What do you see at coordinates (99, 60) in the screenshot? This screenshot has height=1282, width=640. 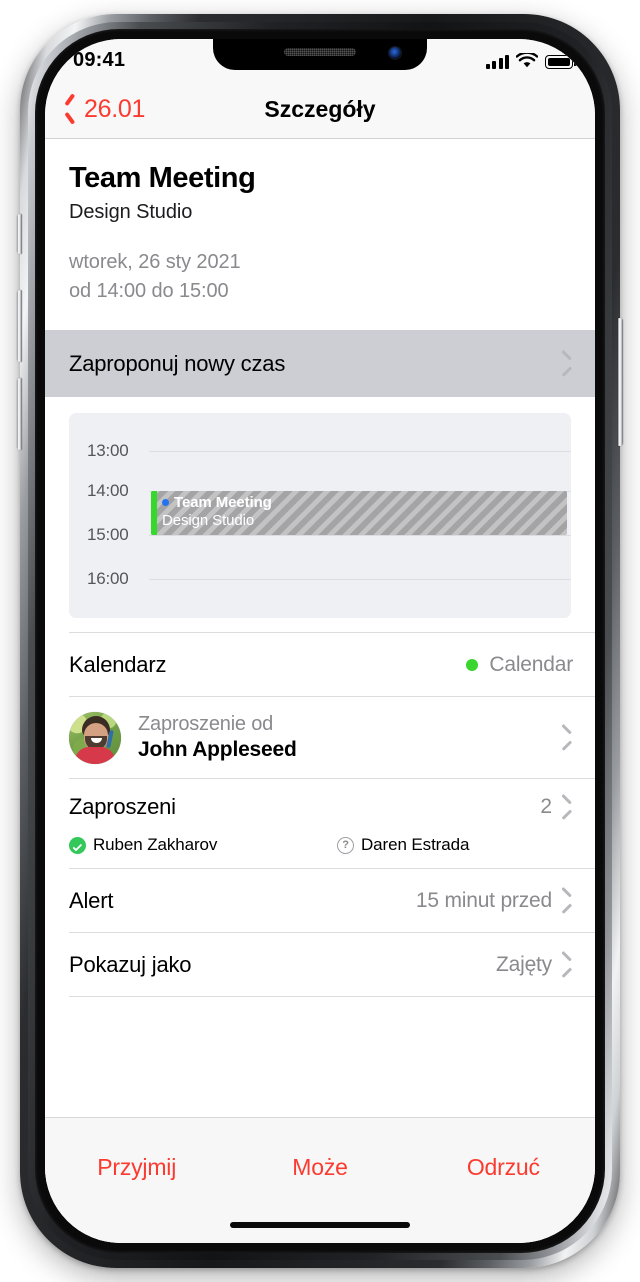 I see `status-time: 09:41` at bounding box center [99, 60].